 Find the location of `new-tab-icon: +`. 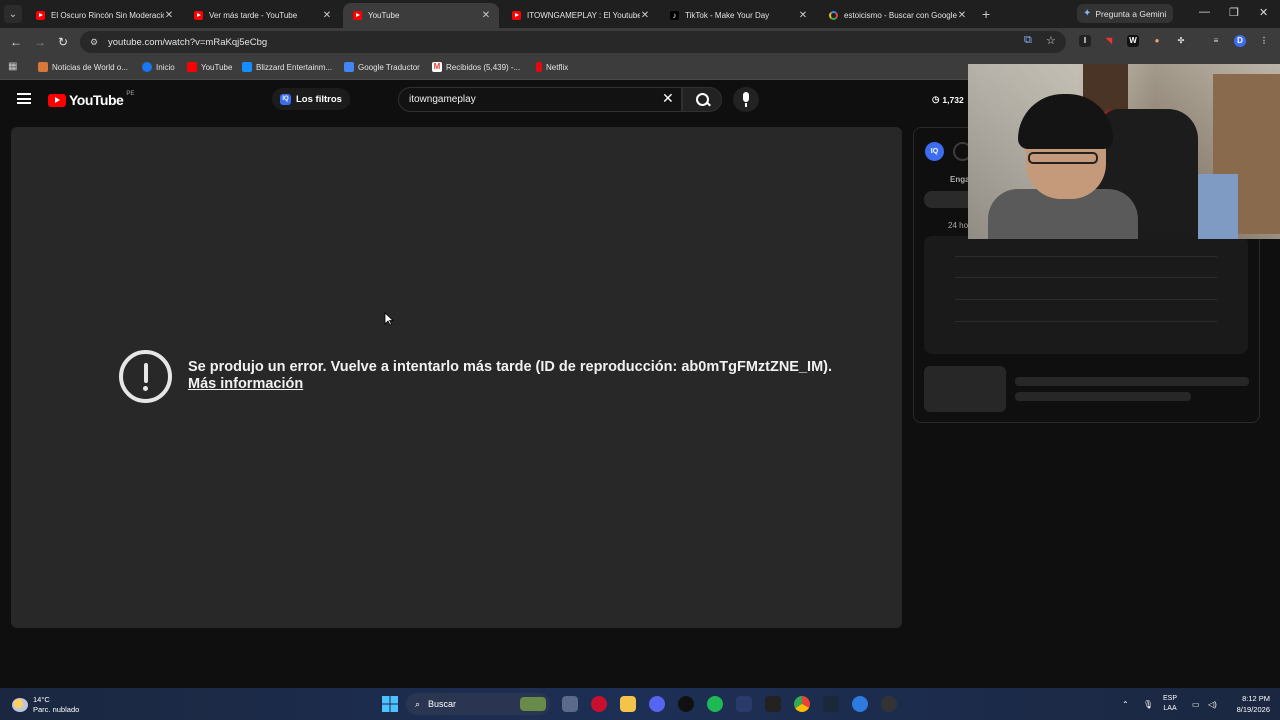

new-tab-icon: + is located at coordinates (986, 14).